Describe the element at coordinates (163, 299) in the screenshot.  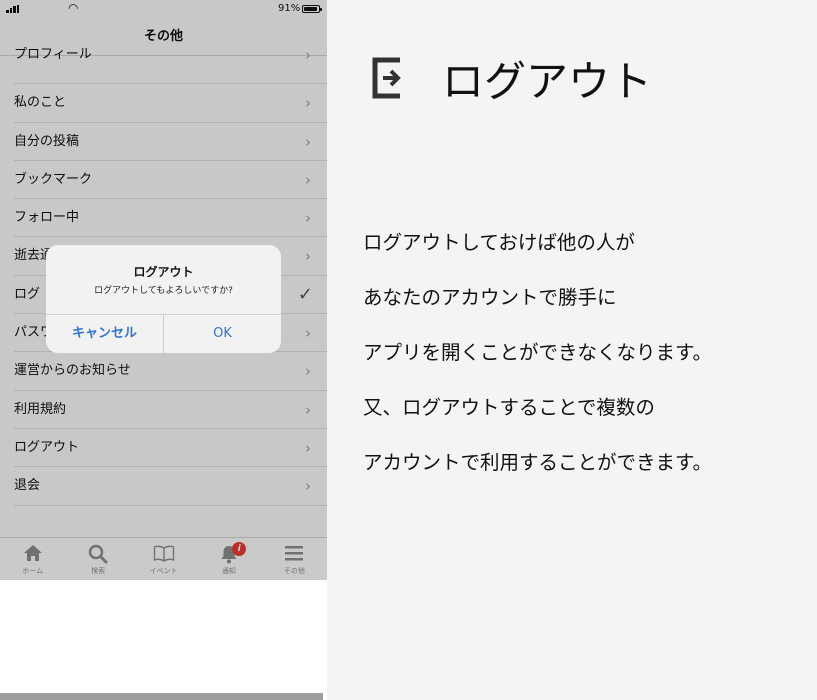
I see `logout-alert-dialog: ログアウト ログアウトしてもよろしいですか? キャンセル OK` at that location.